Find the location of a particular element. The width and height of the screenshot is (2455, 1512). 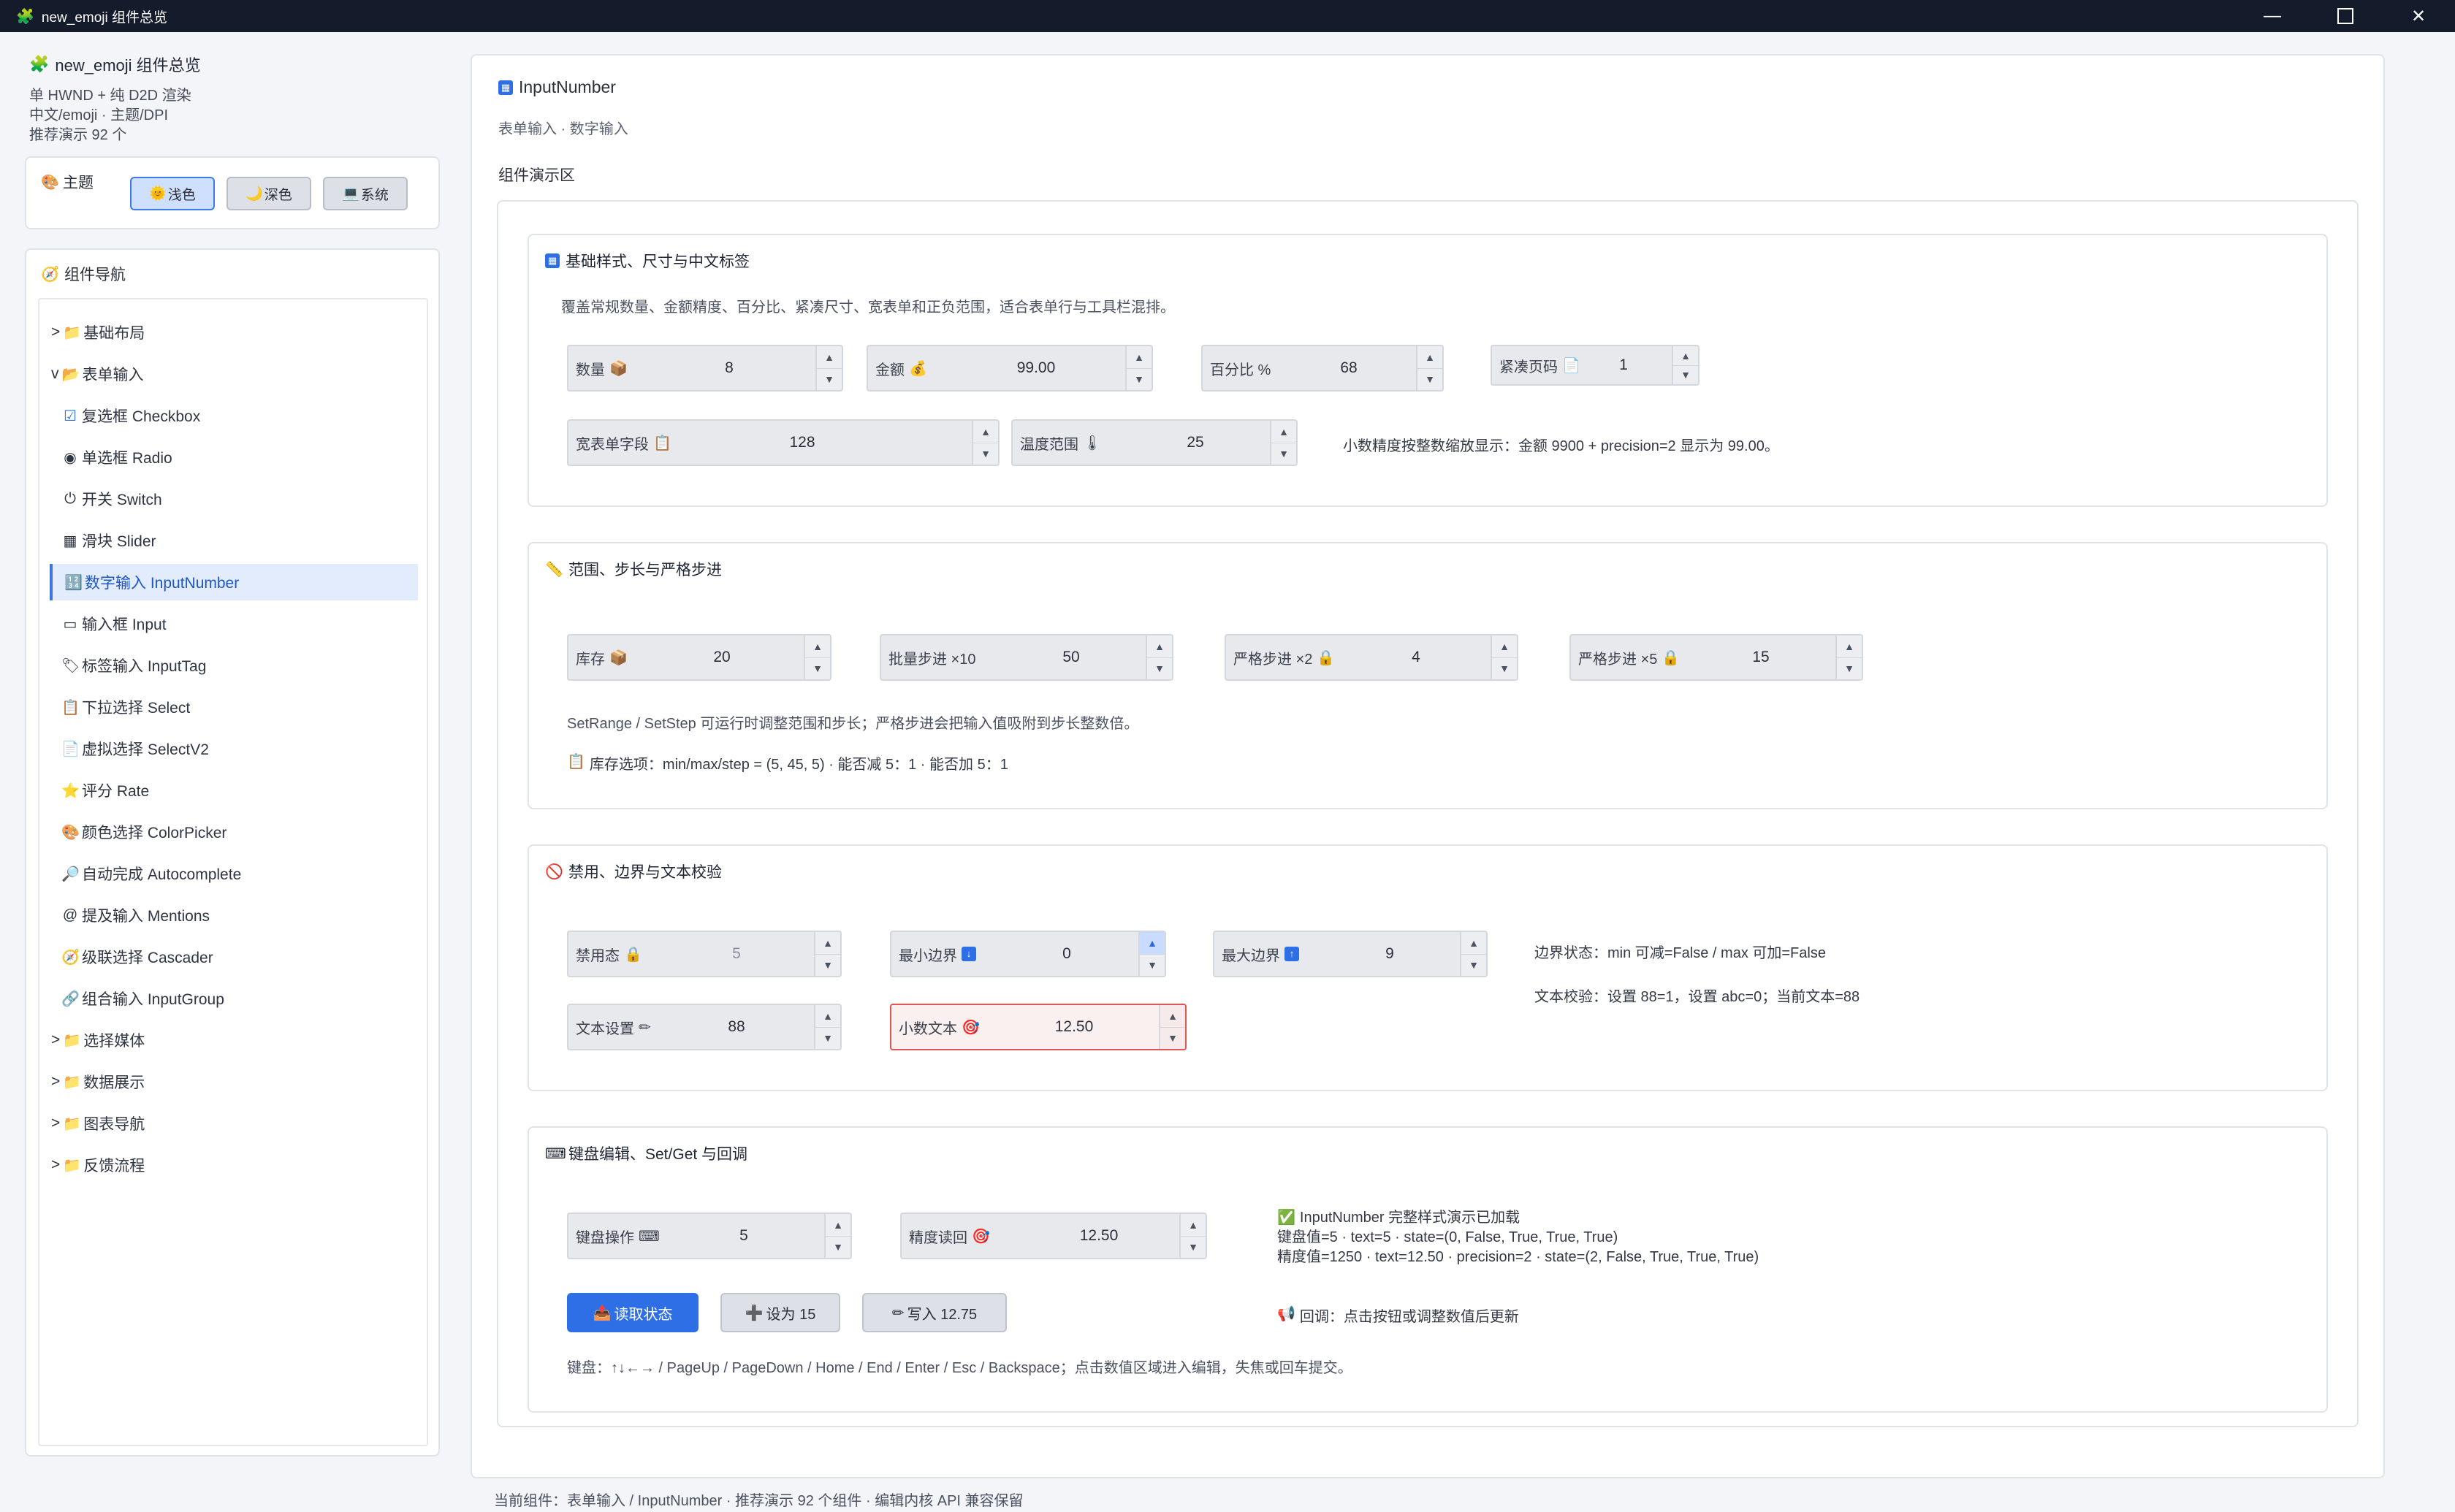

inputnumber-strict-step-5: 严格步进 ×5 🔒 15 ▲ ▼ is located at coordinates (1716, 657).